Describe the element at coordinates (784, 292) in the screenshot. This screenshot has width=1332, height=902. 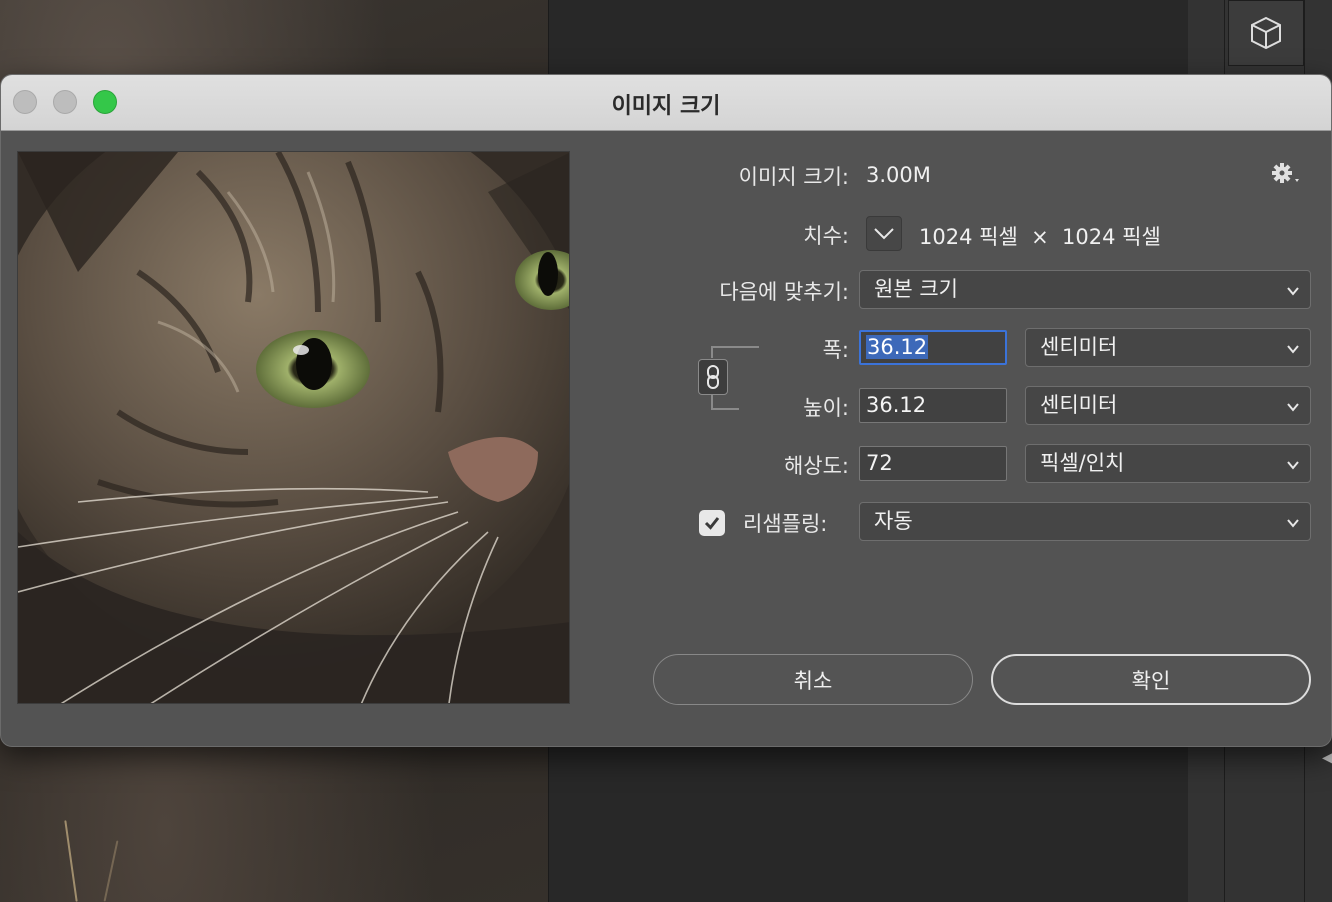
I see `fit-to-label: 다음에 맞추기:` at that location.